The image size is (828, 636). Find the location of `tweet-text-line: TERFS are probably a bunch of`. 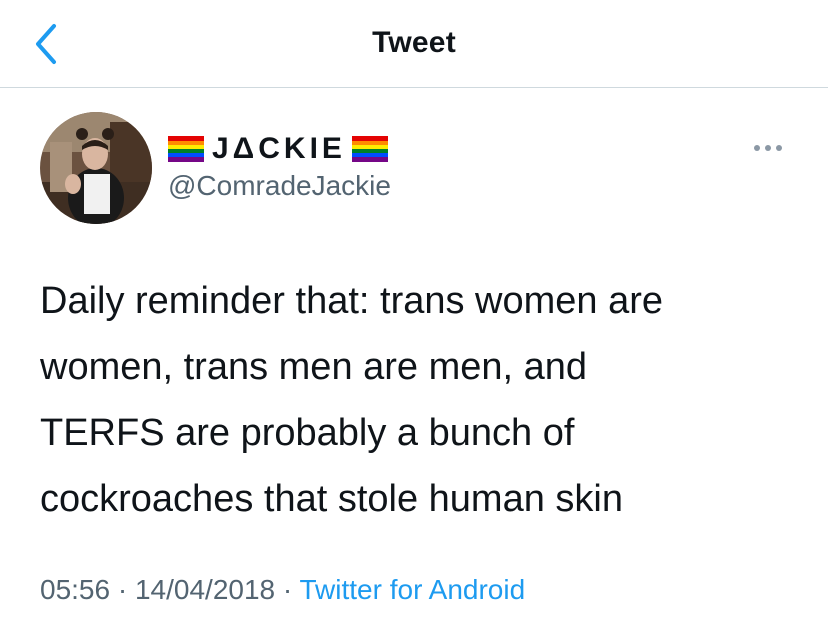

tweet-text-line: TERFS are probably a bunch of is located at coordinates (307, 433).